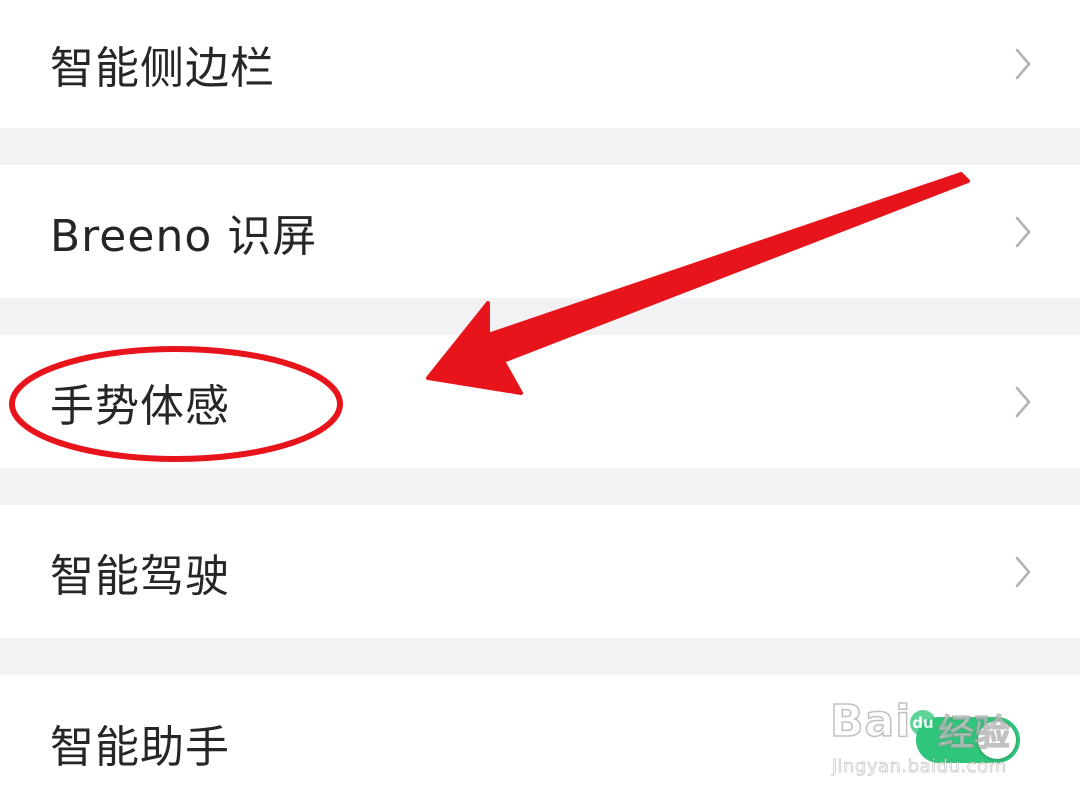 This screenshot has height=810, width=1080. What do you see at coordinates (184, 236) in the screenshot?
I see `settings-item-label: Breeno 识屏` at bounding box center [184, 236].